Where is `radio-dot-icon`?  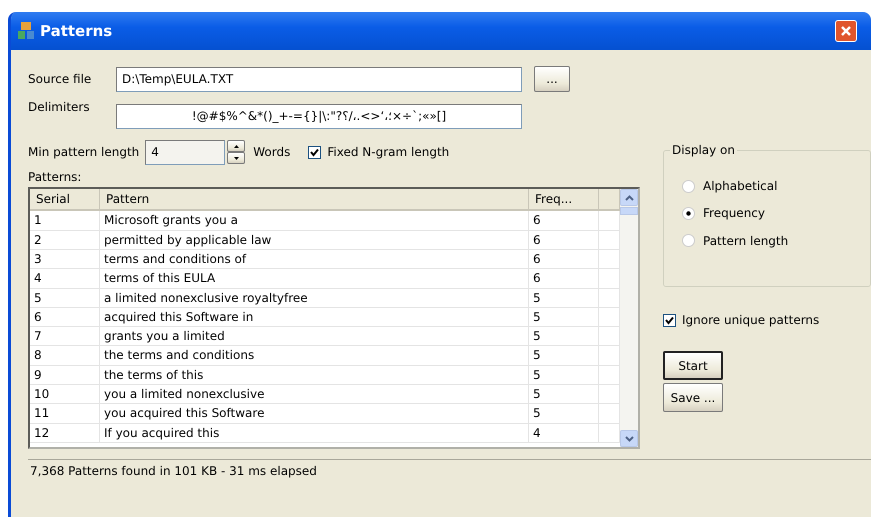
radio-dot-icon is located at coordinates (688, 213).